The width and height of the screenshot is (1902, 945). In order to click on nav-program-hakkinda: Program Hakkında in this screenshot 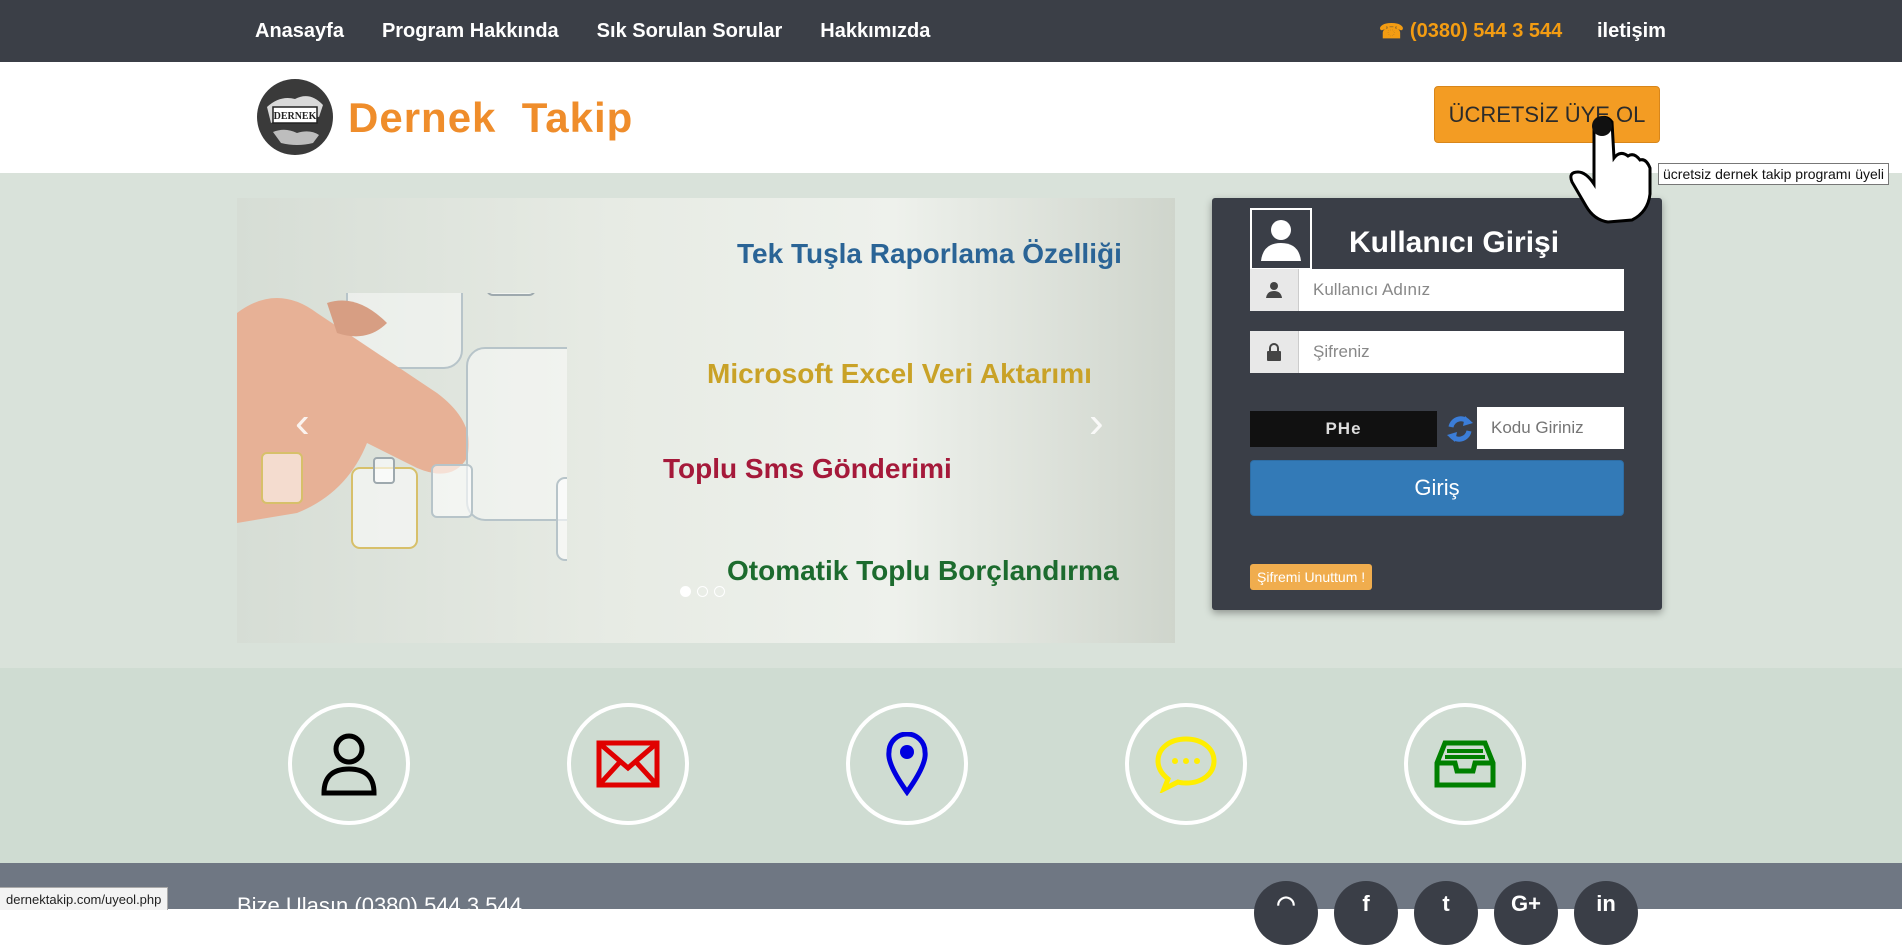, I will do `click(470, 31)`.